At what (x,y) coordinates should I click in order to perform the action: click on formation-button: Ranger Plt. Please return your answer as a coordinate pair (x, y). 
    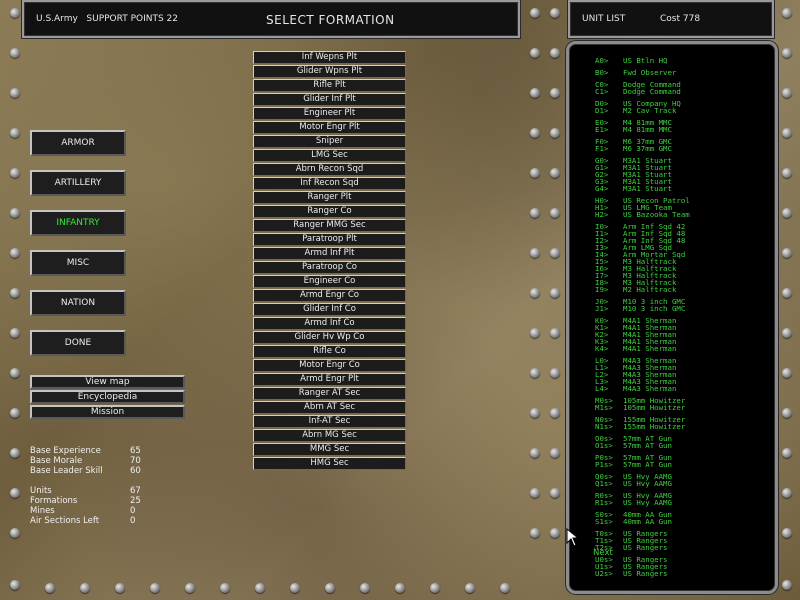
    Looking at the image, I should click on (329, 197).